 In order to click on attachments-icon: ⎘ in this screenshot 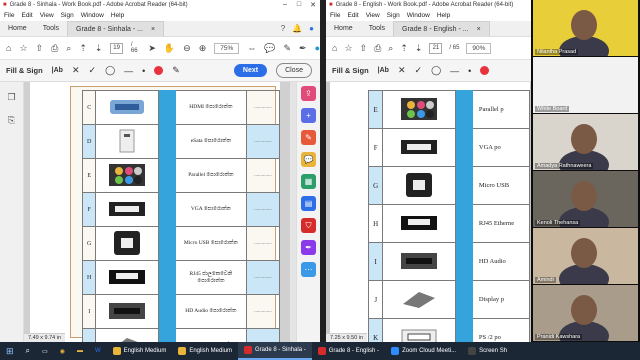, I will do `click(11, 120)`.